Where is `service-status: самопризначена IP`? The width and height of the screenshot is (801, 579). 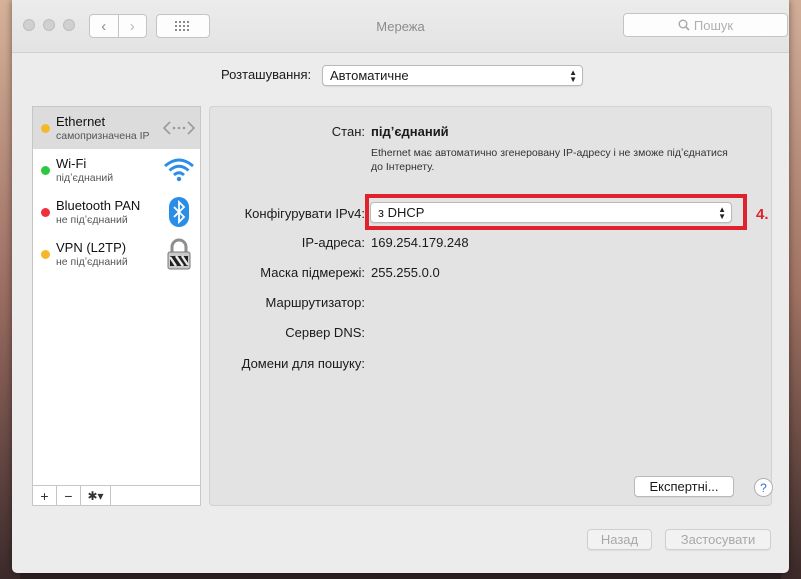
service-status: самопризначена IP is located at coordinates (103, 136).